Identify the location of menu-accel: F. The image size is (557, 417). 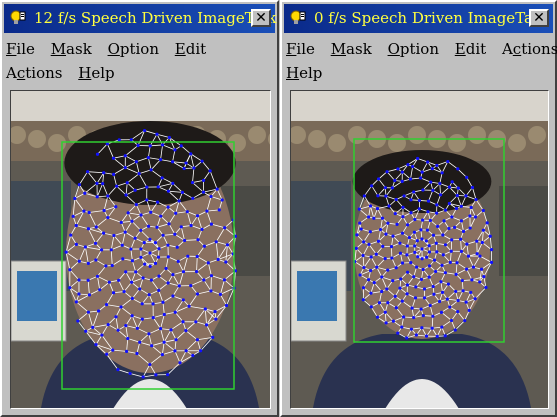
(291, 49).